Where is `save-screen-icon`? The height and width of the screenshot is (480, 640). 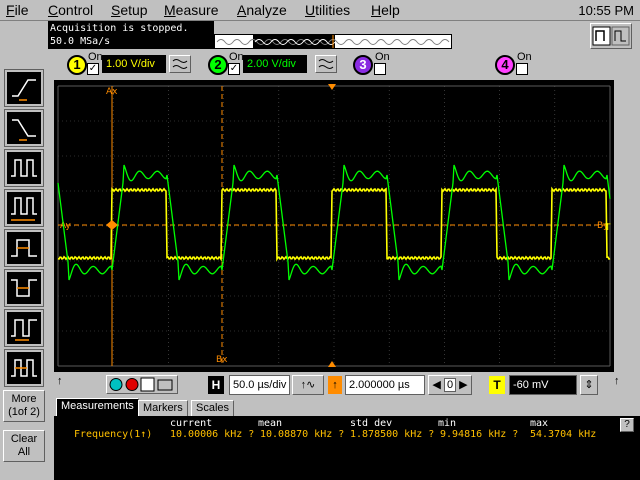
save-screen-icon is located at coordinates (147, 384).